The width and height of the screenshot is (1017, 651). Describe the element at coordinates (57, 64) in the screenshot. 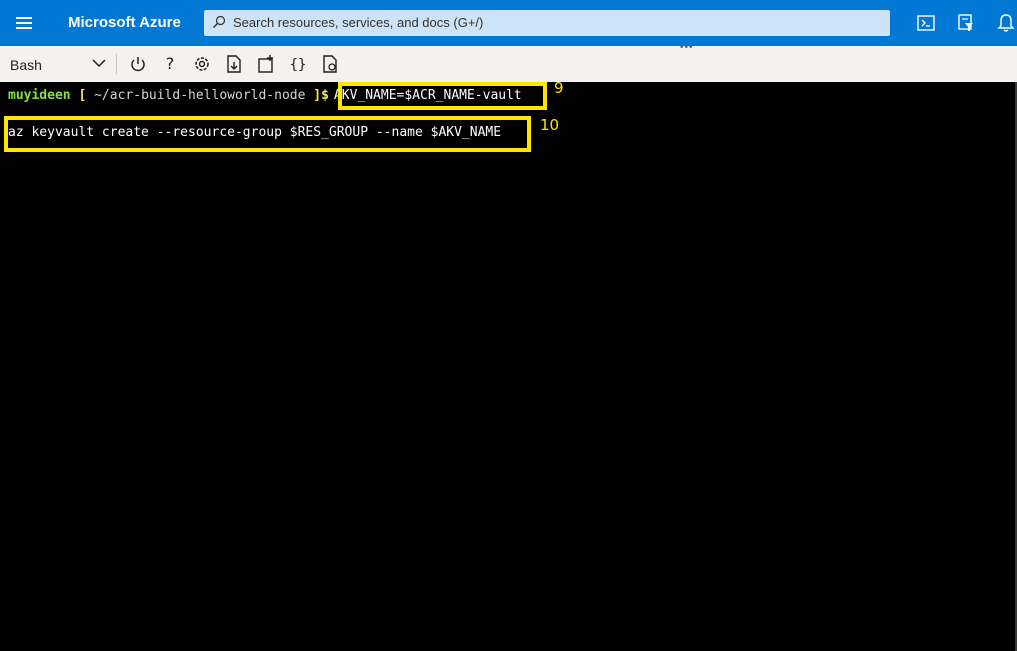

I see `shell-selector: Bash` at that location.